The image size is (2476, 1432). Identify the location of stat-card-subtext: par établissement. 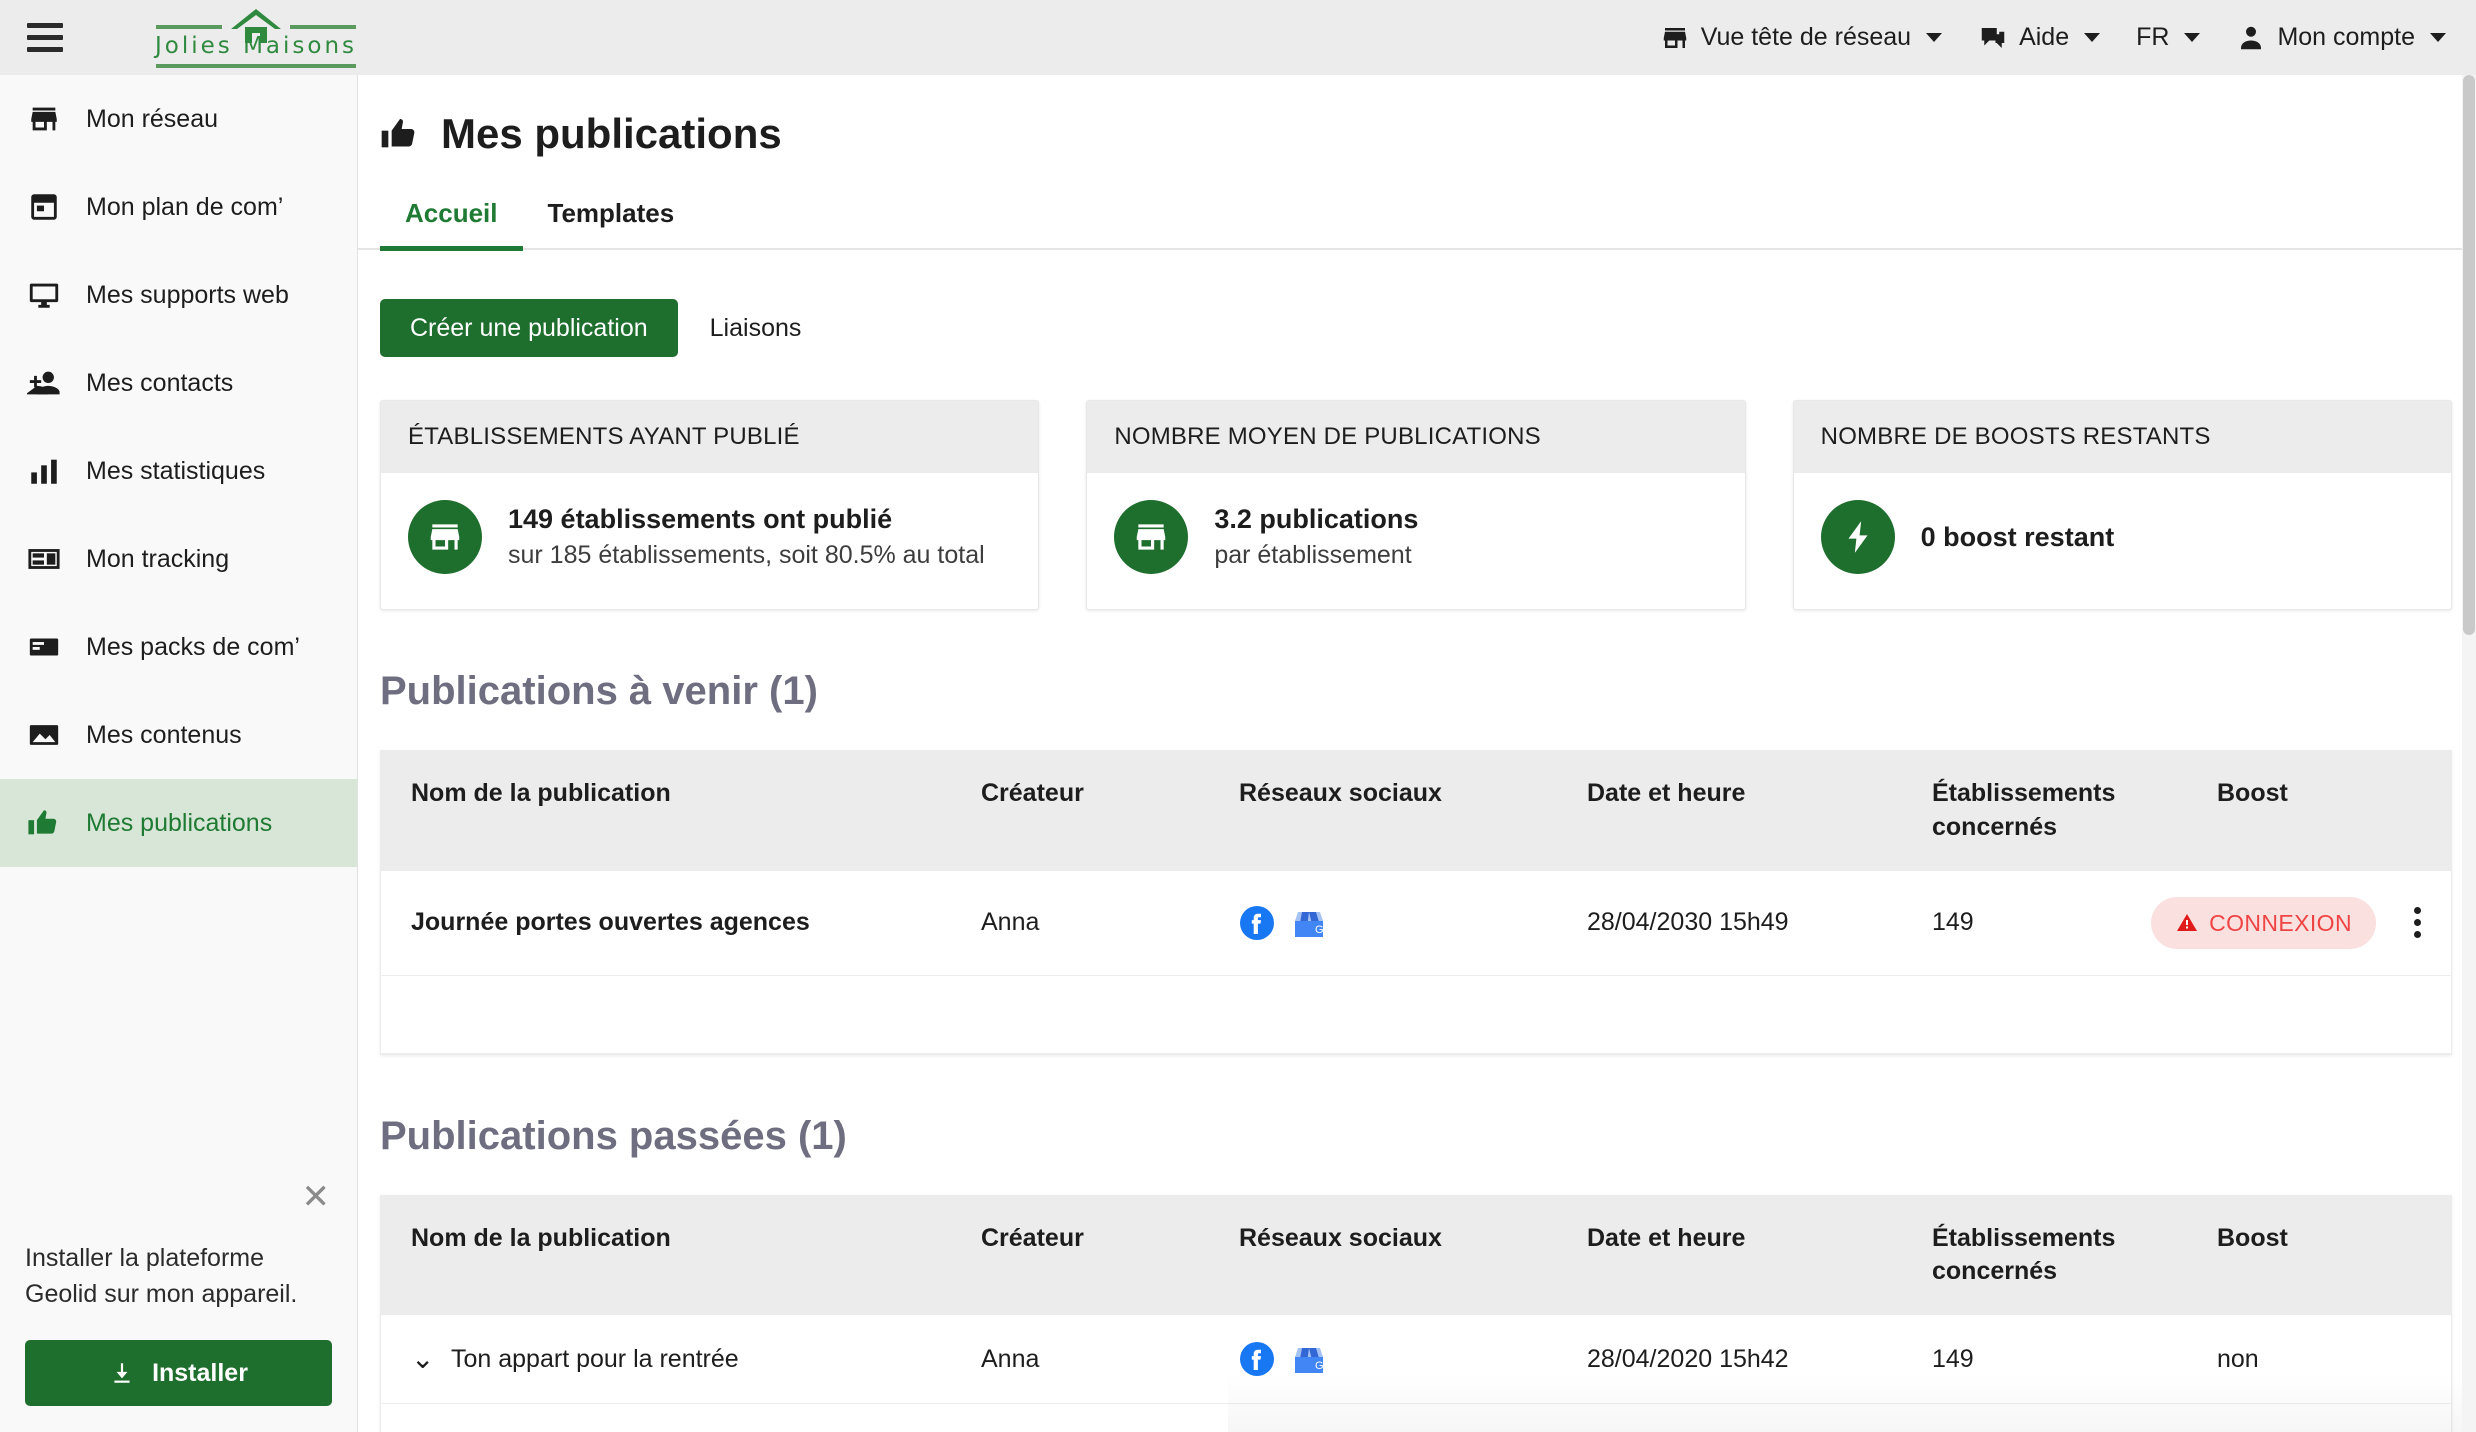
(1313, 555).